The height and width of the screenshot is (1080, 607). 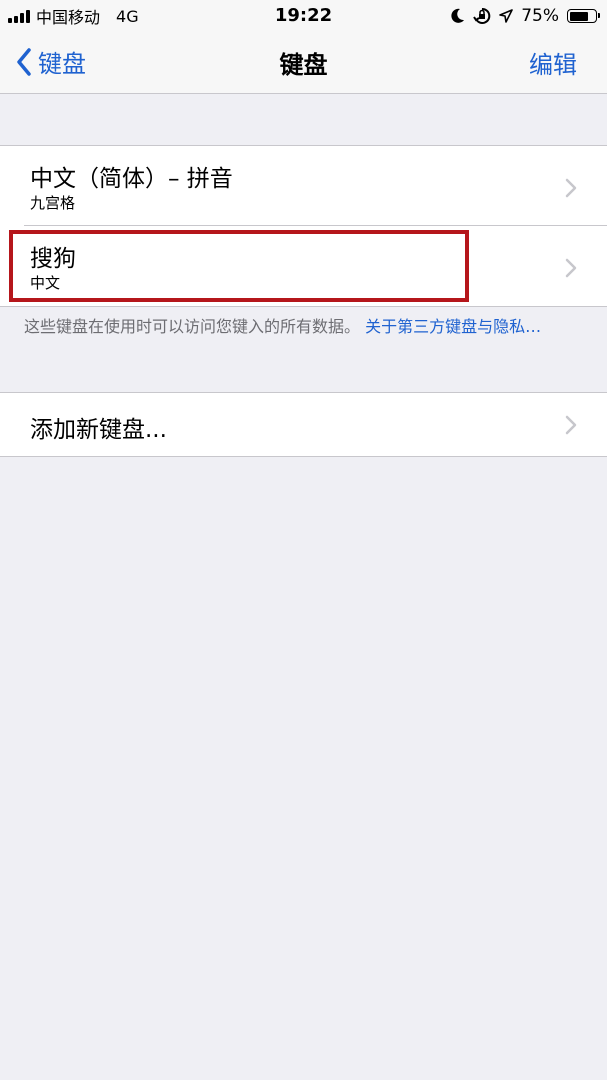 What do you see at coordinates (303, 186) in the screenshot?
I see `keyboard-row-pinyin: 中文（简体）– 拼音 九宫格` at bounding box center [303, 186].